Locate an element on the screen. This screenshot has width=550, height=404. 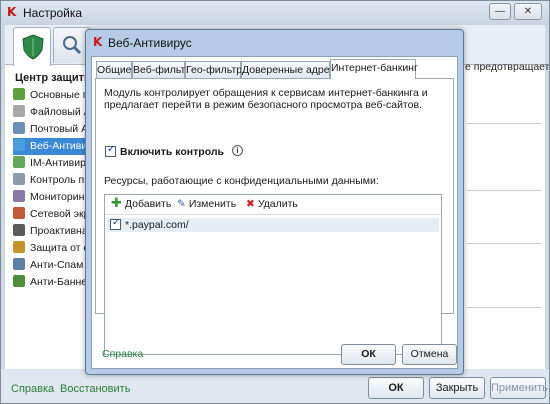
resource-checkbox: ✓ is located at coordinates (115, 223).